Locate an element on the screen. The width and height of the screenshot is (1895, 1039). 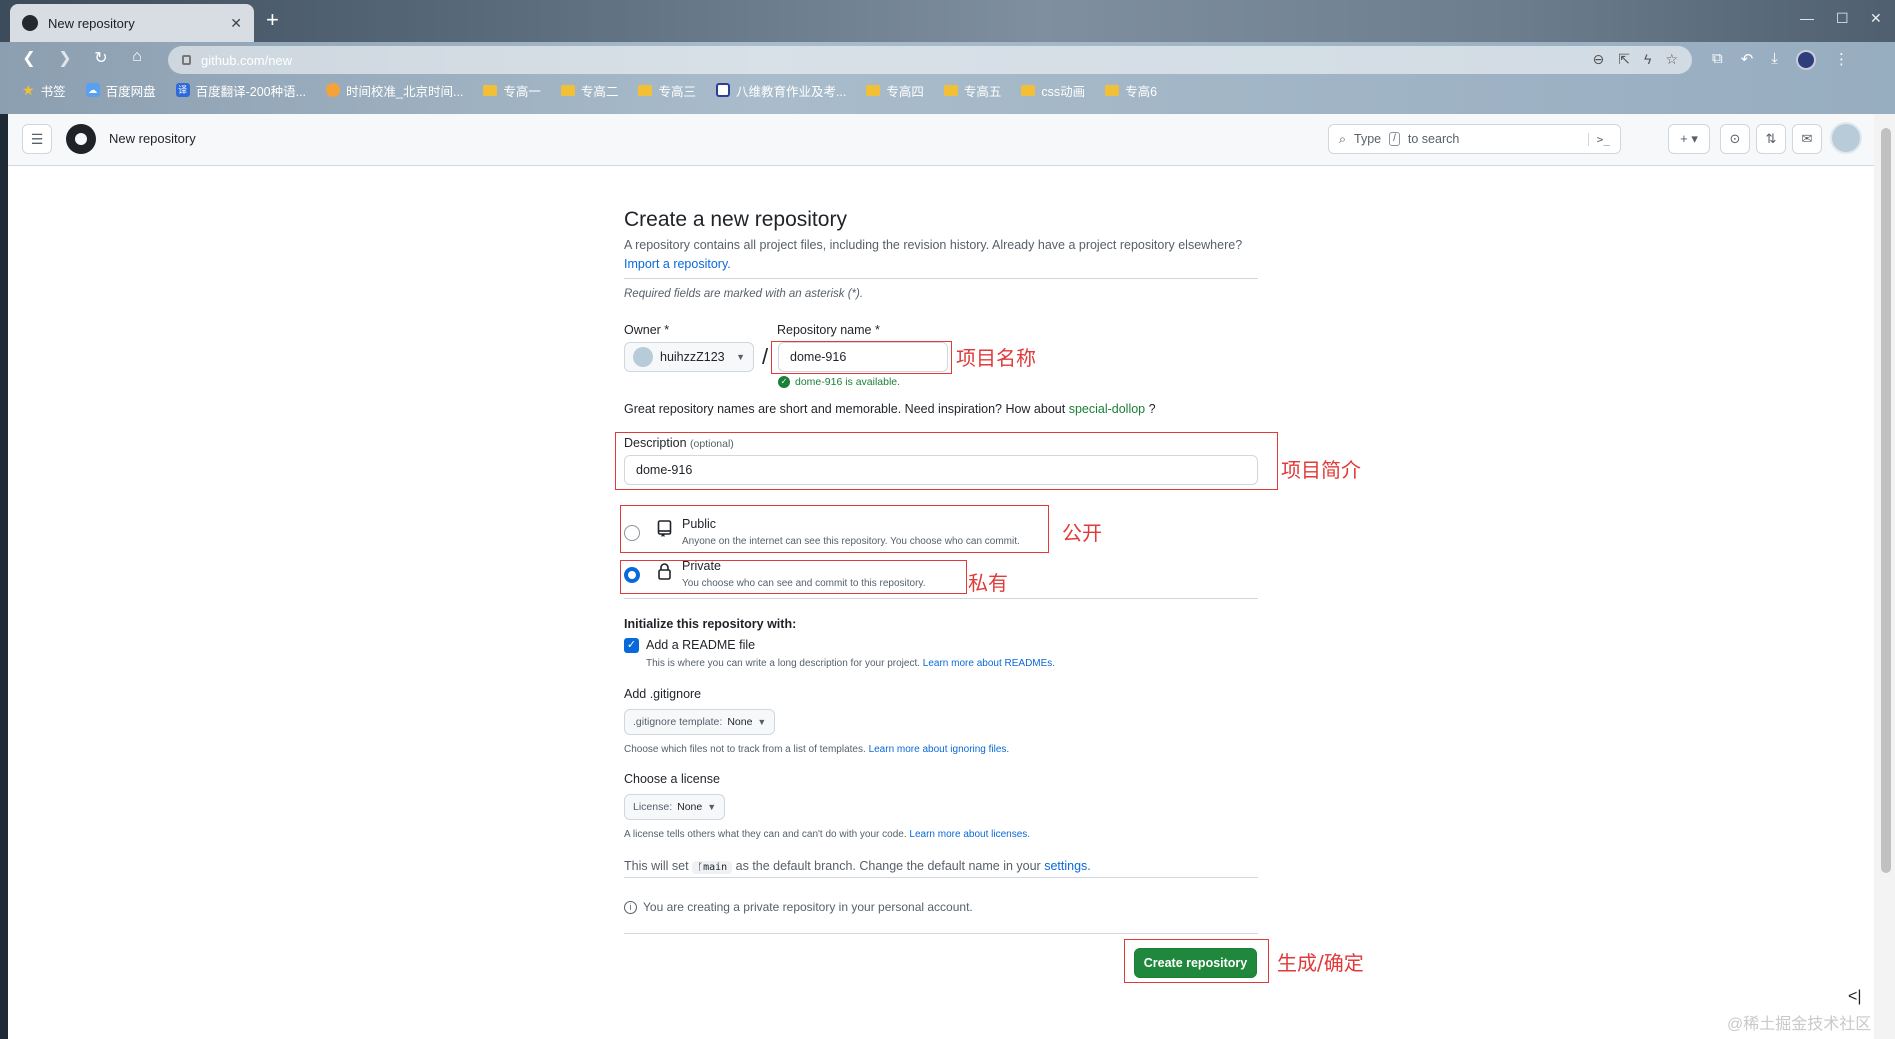
license-learn-link: Learn more about licenses. is located at coordinates (969, 834).